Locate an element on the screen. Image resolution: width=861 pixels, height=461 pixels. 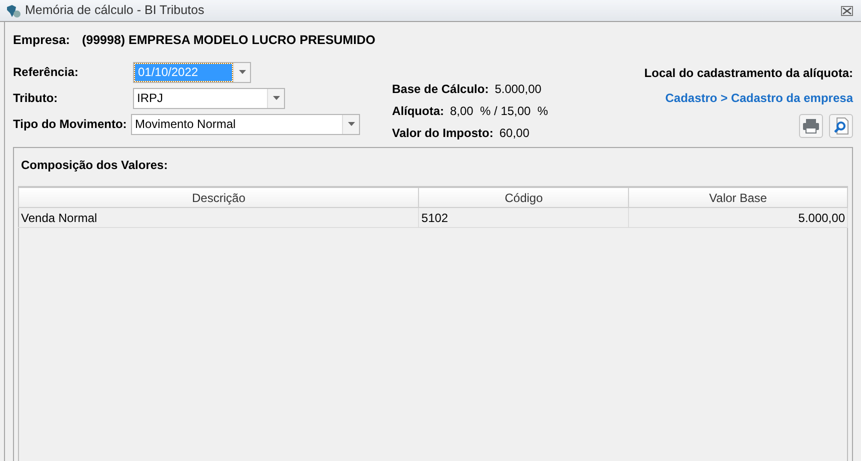
dropdown-field: Movimento Normal is located at coordinates (245, 124).